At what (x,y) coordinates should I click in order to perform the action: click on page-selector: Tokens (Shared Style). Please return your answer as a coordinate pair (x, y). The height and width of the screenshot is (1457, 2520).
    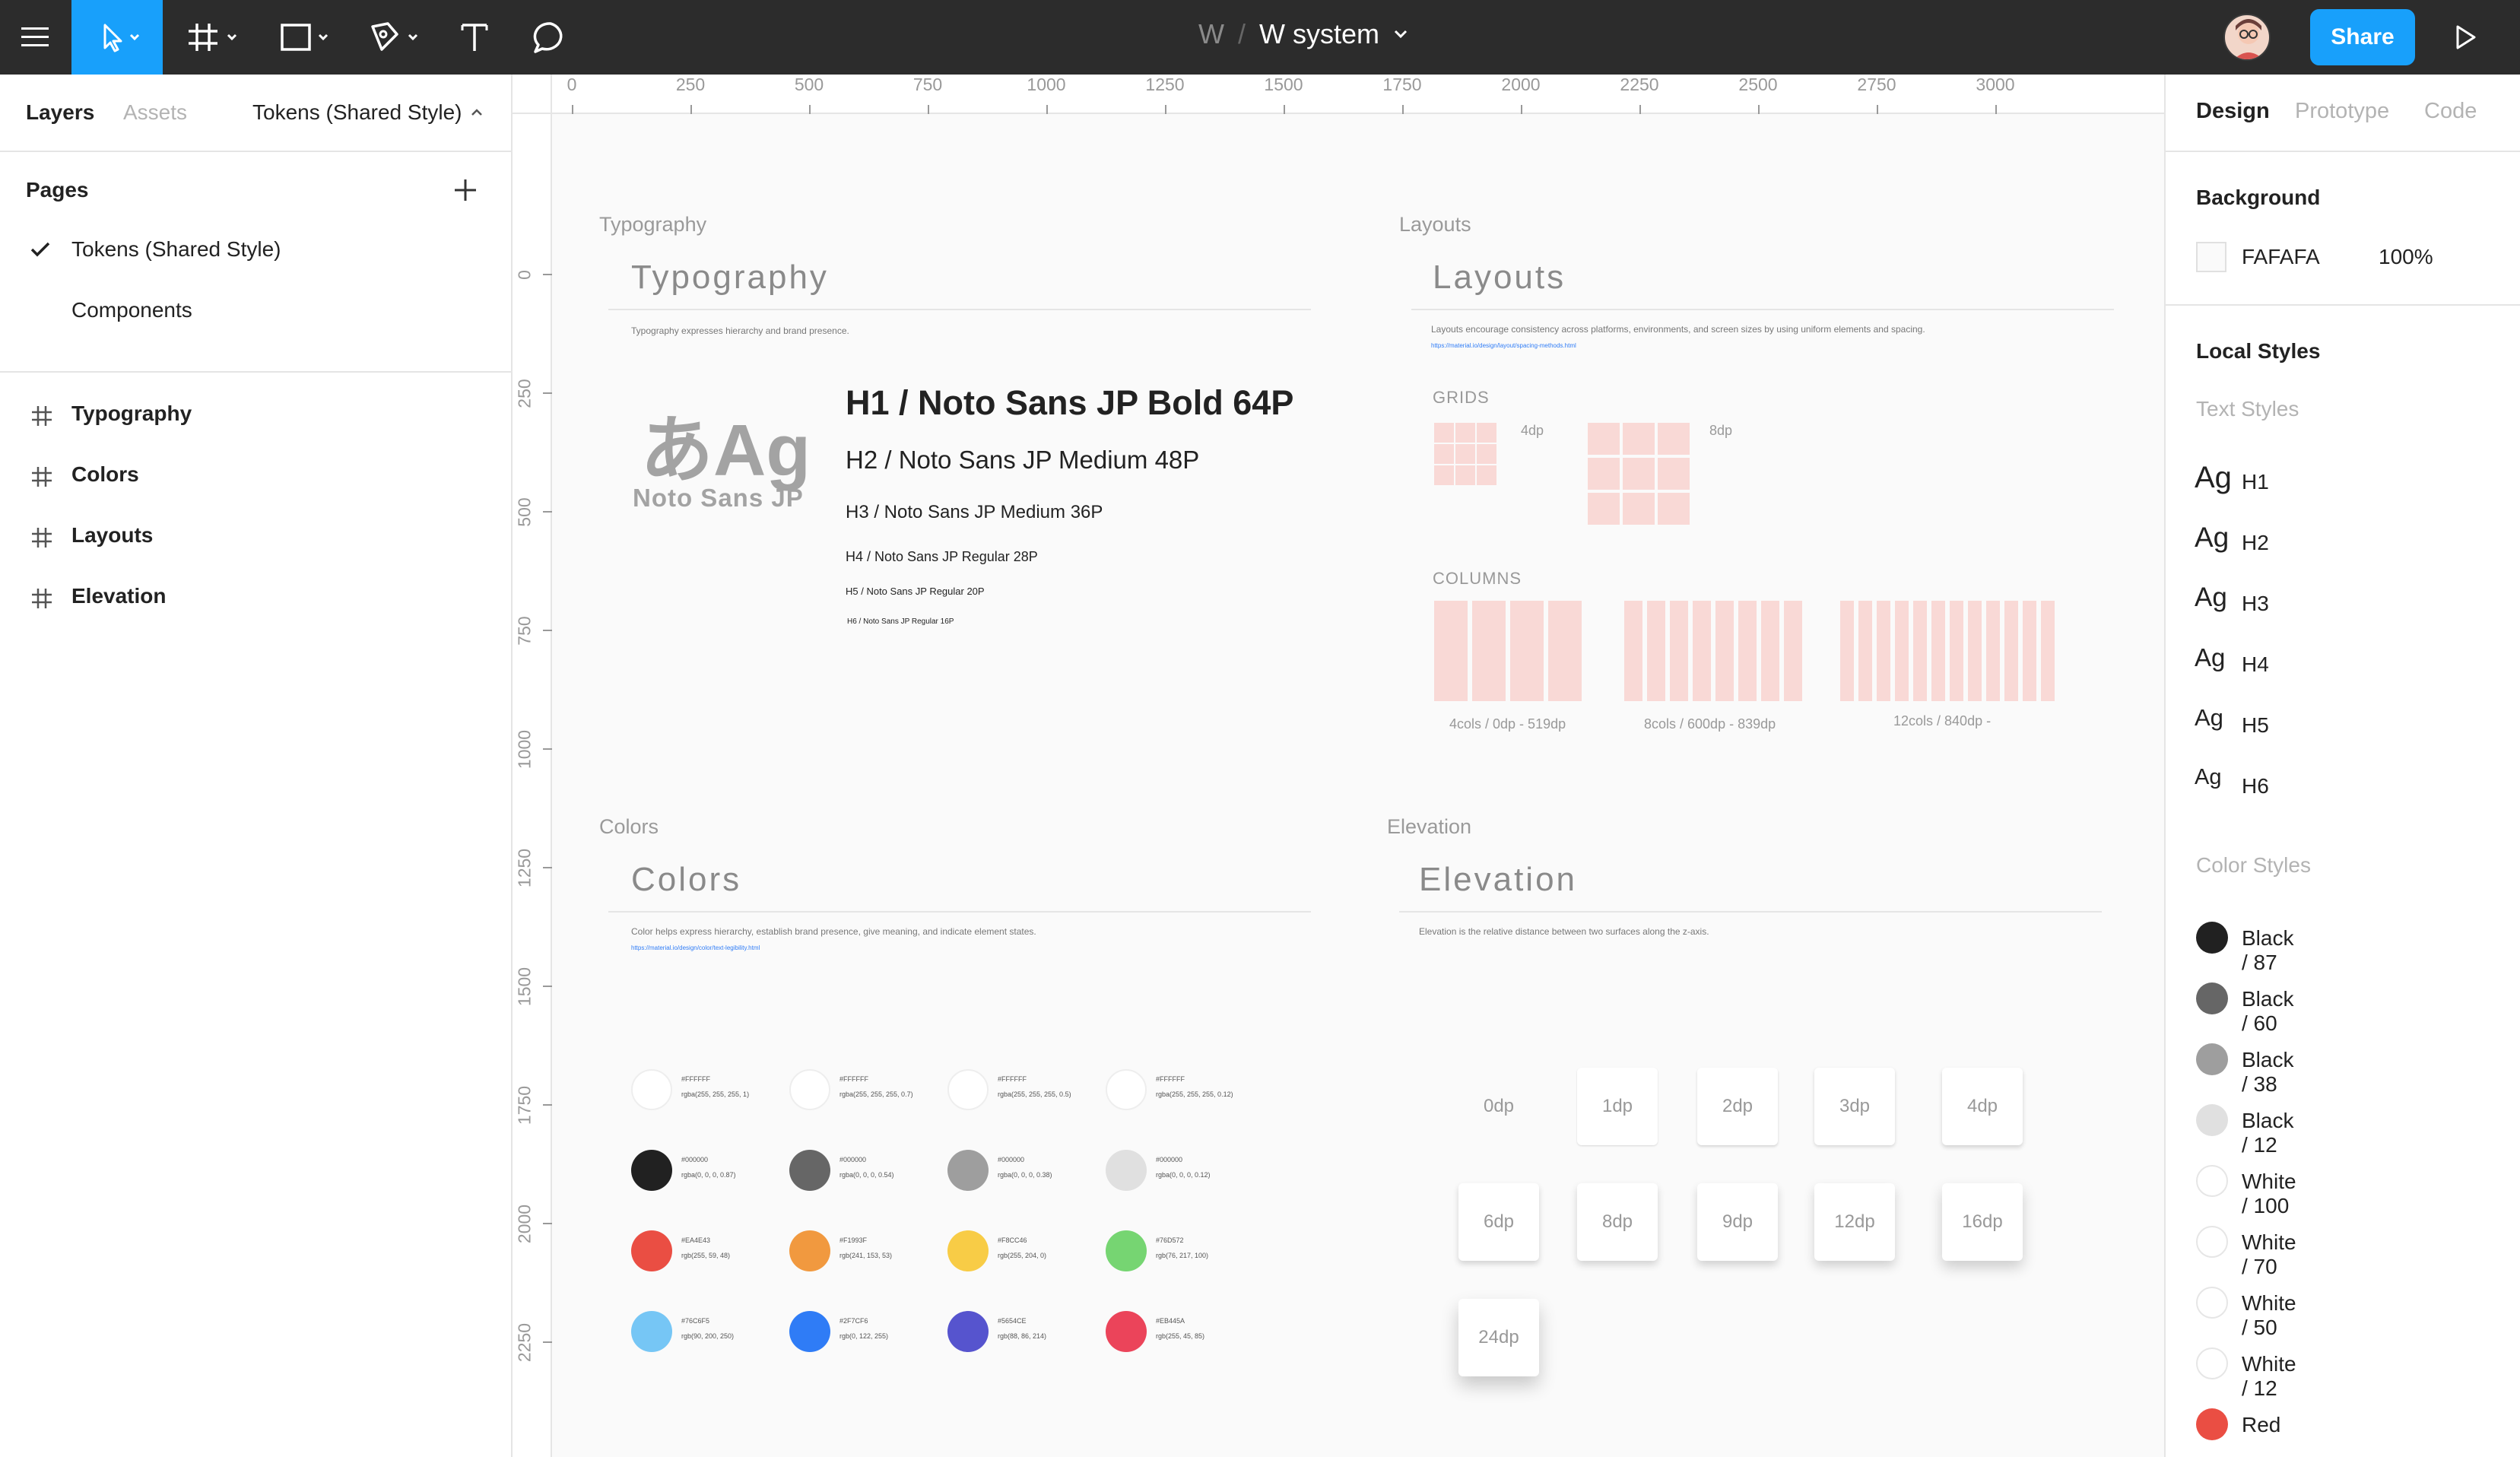
    Looking at the image, I should click on (368, 112).